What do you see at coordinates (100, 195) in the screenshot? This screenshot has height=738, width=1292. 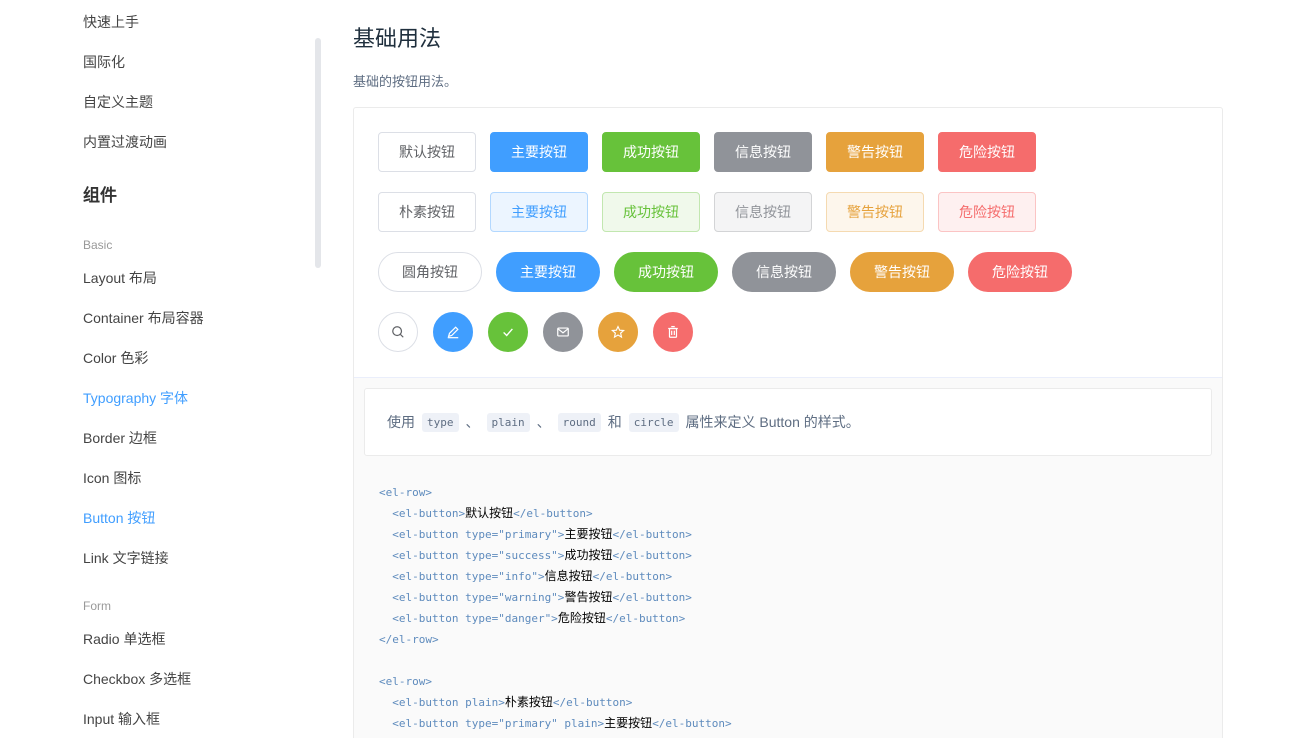 I see `nav-group-components: 组件` at bounding box center [100, 195].